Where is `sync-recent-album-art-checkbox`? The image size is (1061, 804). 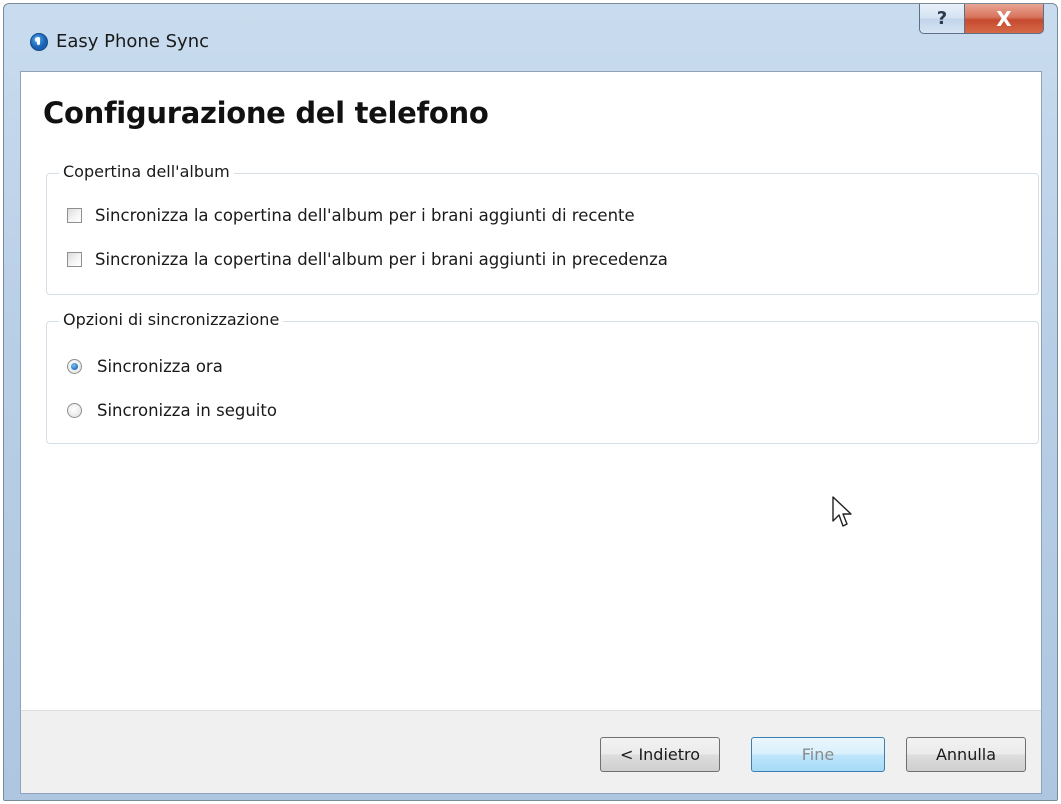
sync-recent-album-art-checkbox is located at coordinates (74, 215).